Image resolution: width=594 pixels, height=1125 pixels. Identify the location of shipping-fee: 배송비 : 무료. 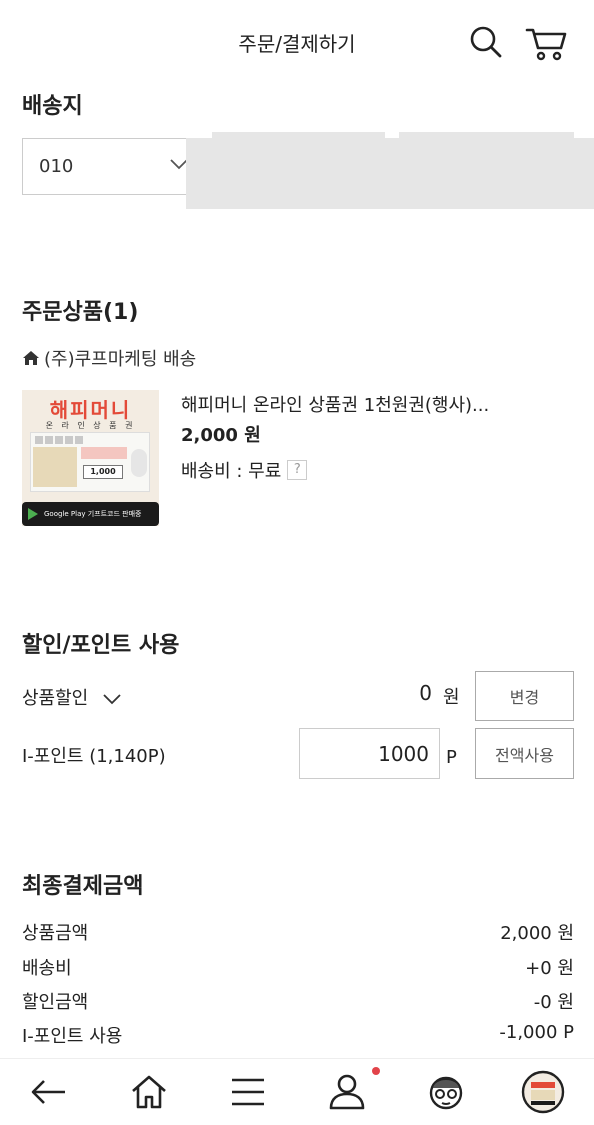
(231, 471).